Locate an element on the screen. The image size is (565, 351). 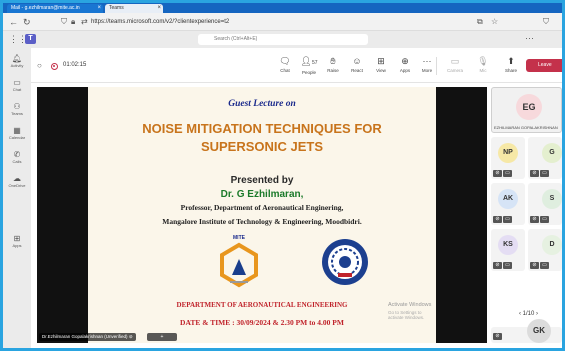
rail-item-chat: ▭ Chat is located at coordinates (17, 85).